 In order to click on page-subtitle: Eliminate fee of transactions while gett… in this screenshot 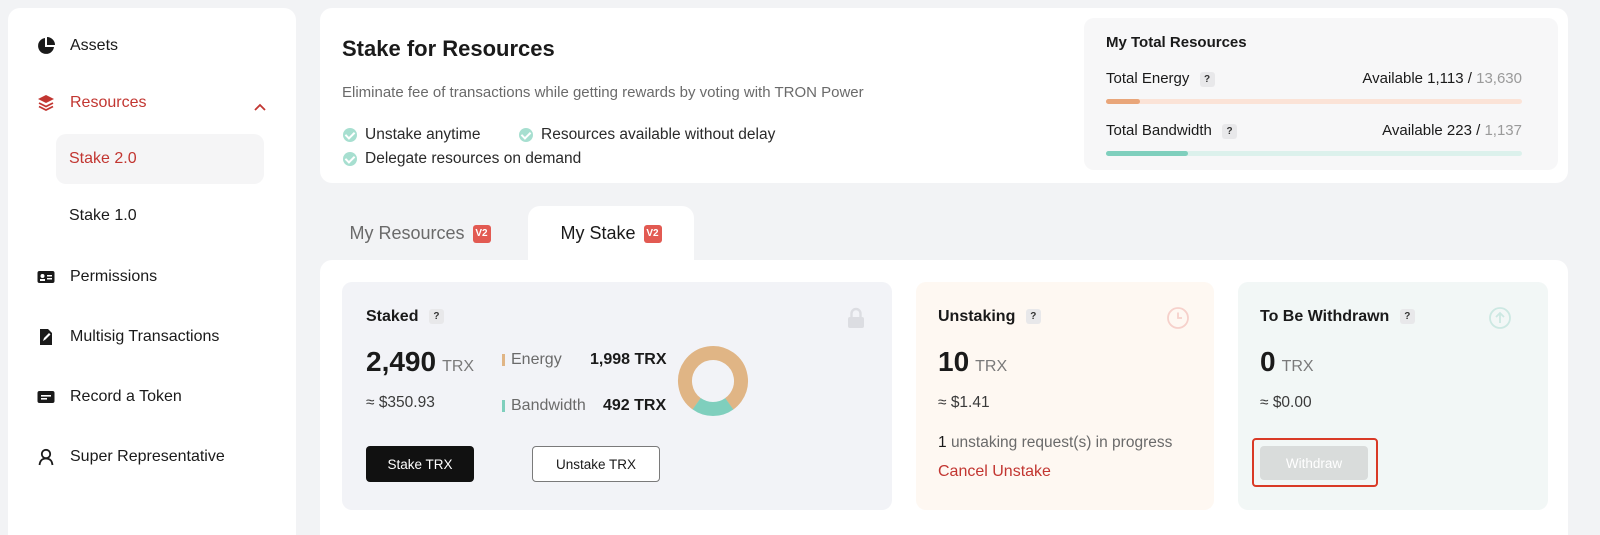, I will do `click(603, 92)`.